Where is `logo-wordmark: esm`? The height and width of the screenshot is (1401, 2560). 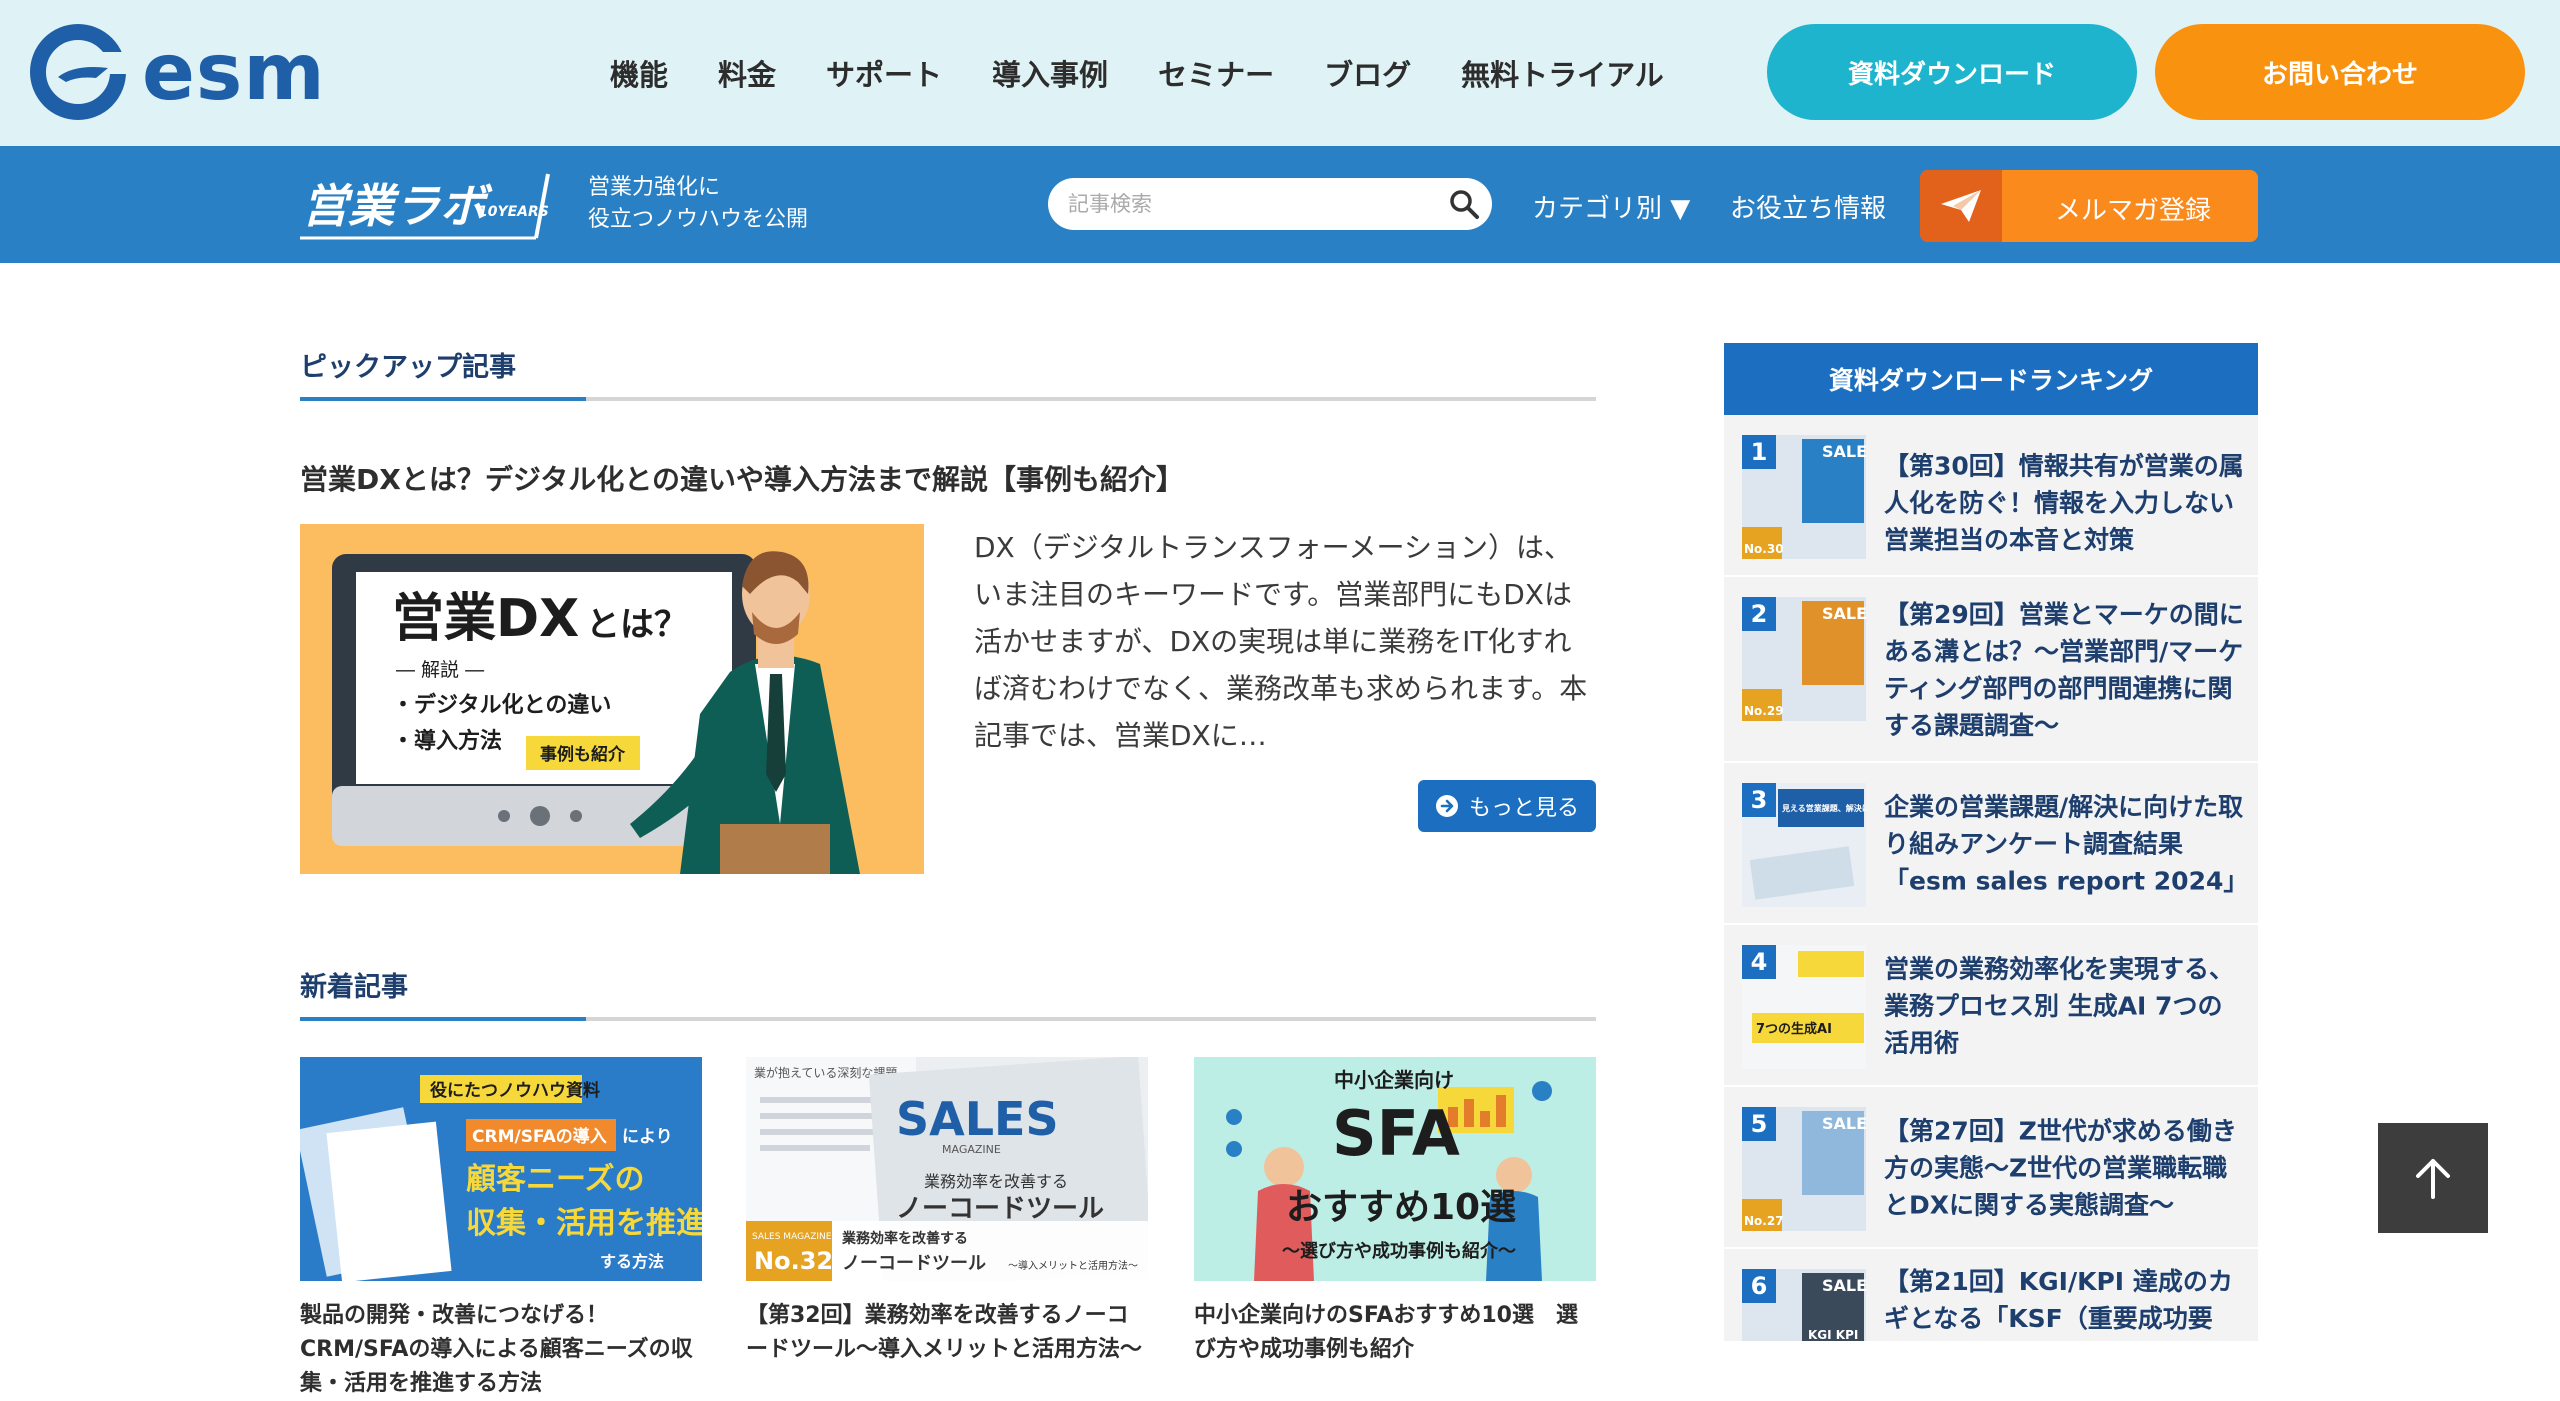
logo-wordmark: esm is located at coordinates (234, 73).